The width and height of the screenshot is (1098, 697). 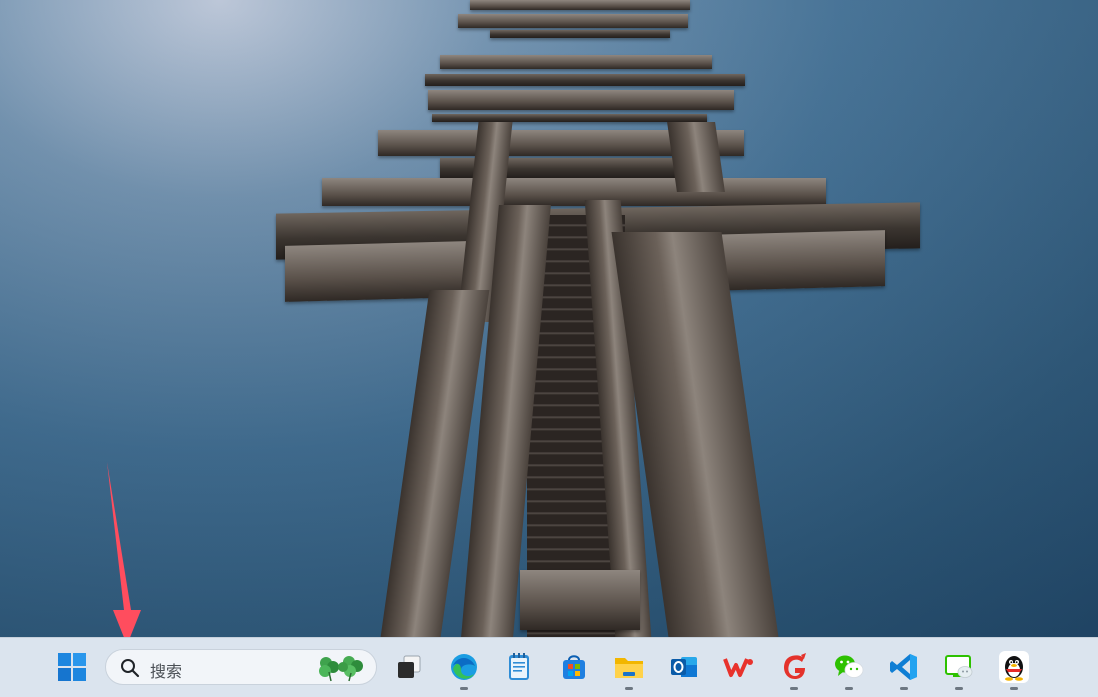 I want to click on taskbar-app-vscode, so click(x=904, y=668).